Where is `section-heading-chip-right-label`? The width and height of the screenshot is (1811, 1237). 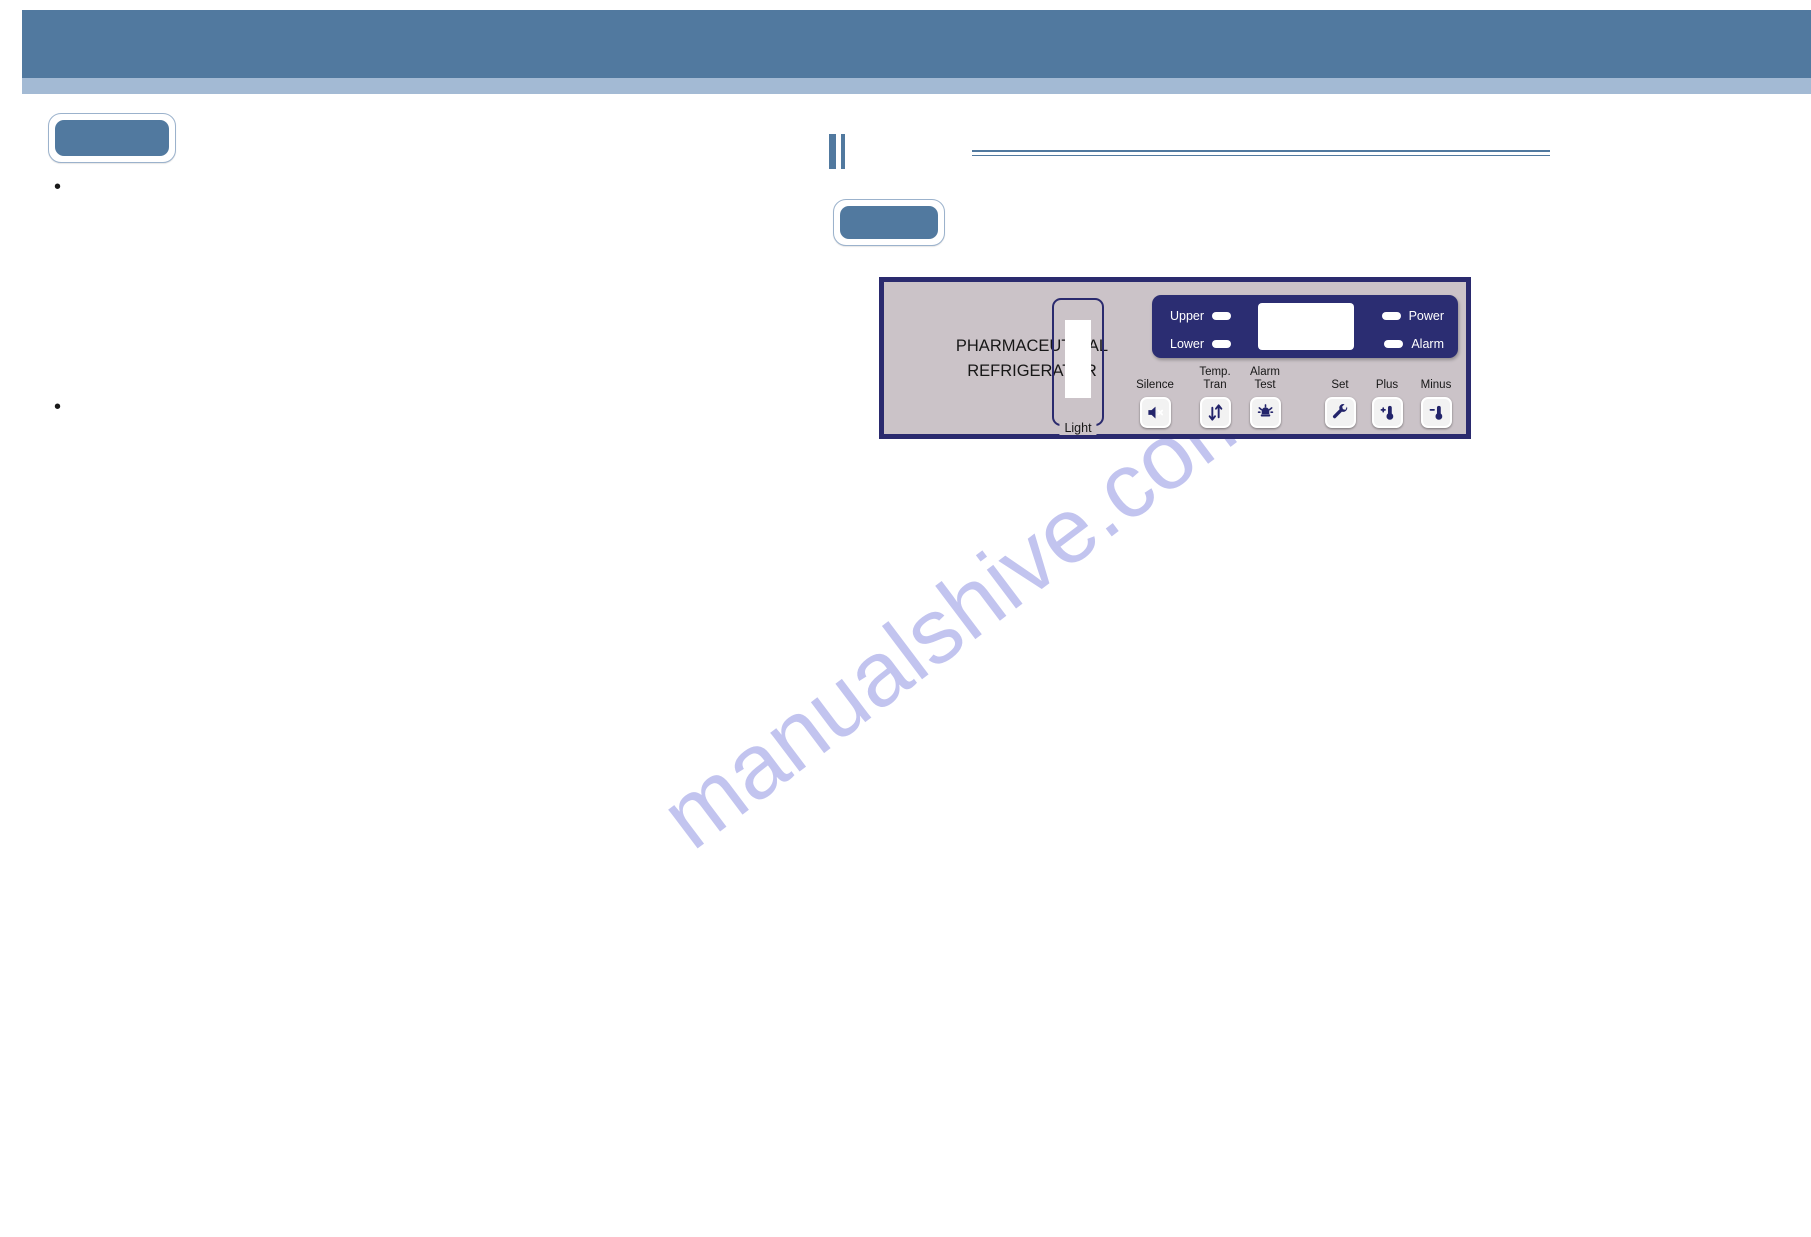 section-heading-chip-right-label is located at coordinates (889, 222).